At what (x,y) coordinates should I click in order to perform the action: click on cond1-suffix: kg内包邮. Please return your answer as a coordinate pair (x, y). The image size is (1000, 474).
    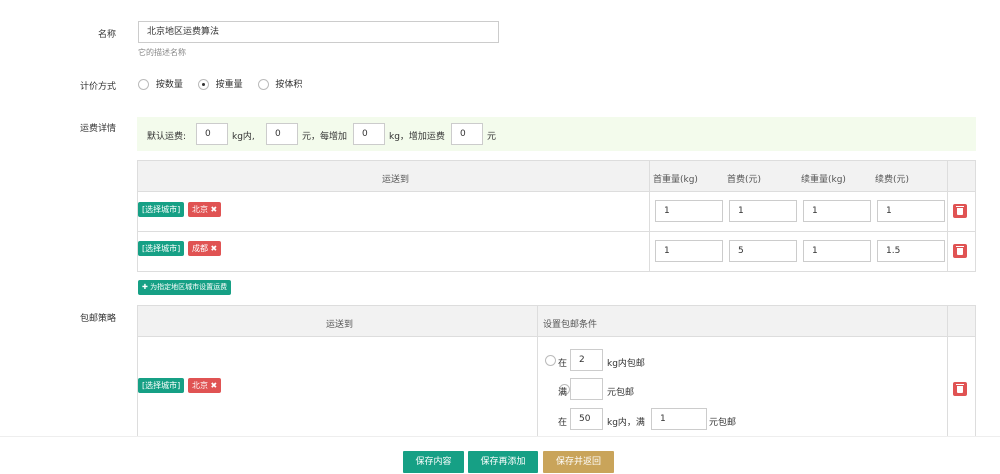
    Looking at the image, I should click on (626, 364).